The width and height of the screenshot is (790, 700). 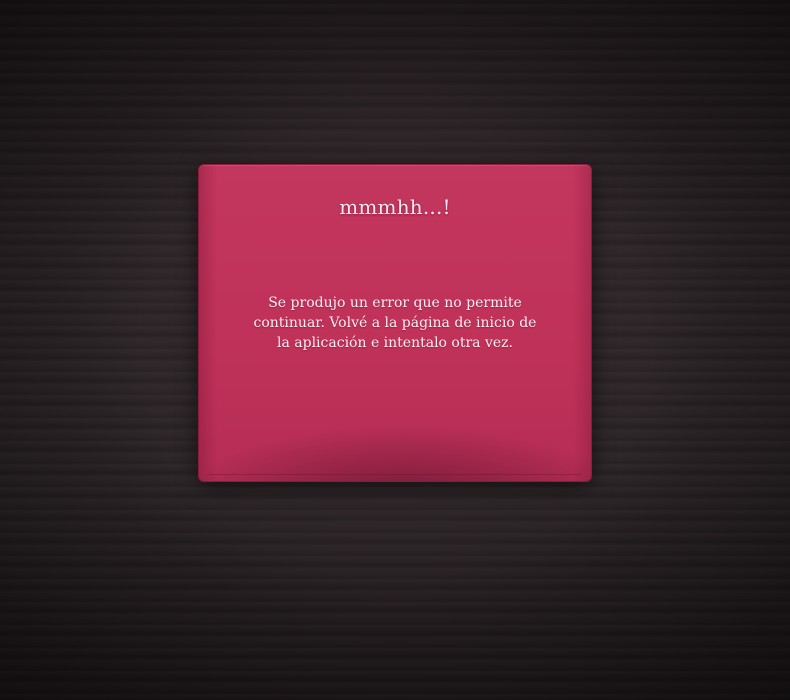 What do you see at coordinates (395, 207) in the screenshot?
I see `error-title: mmmhh...!` at bounding box center [395, 207].